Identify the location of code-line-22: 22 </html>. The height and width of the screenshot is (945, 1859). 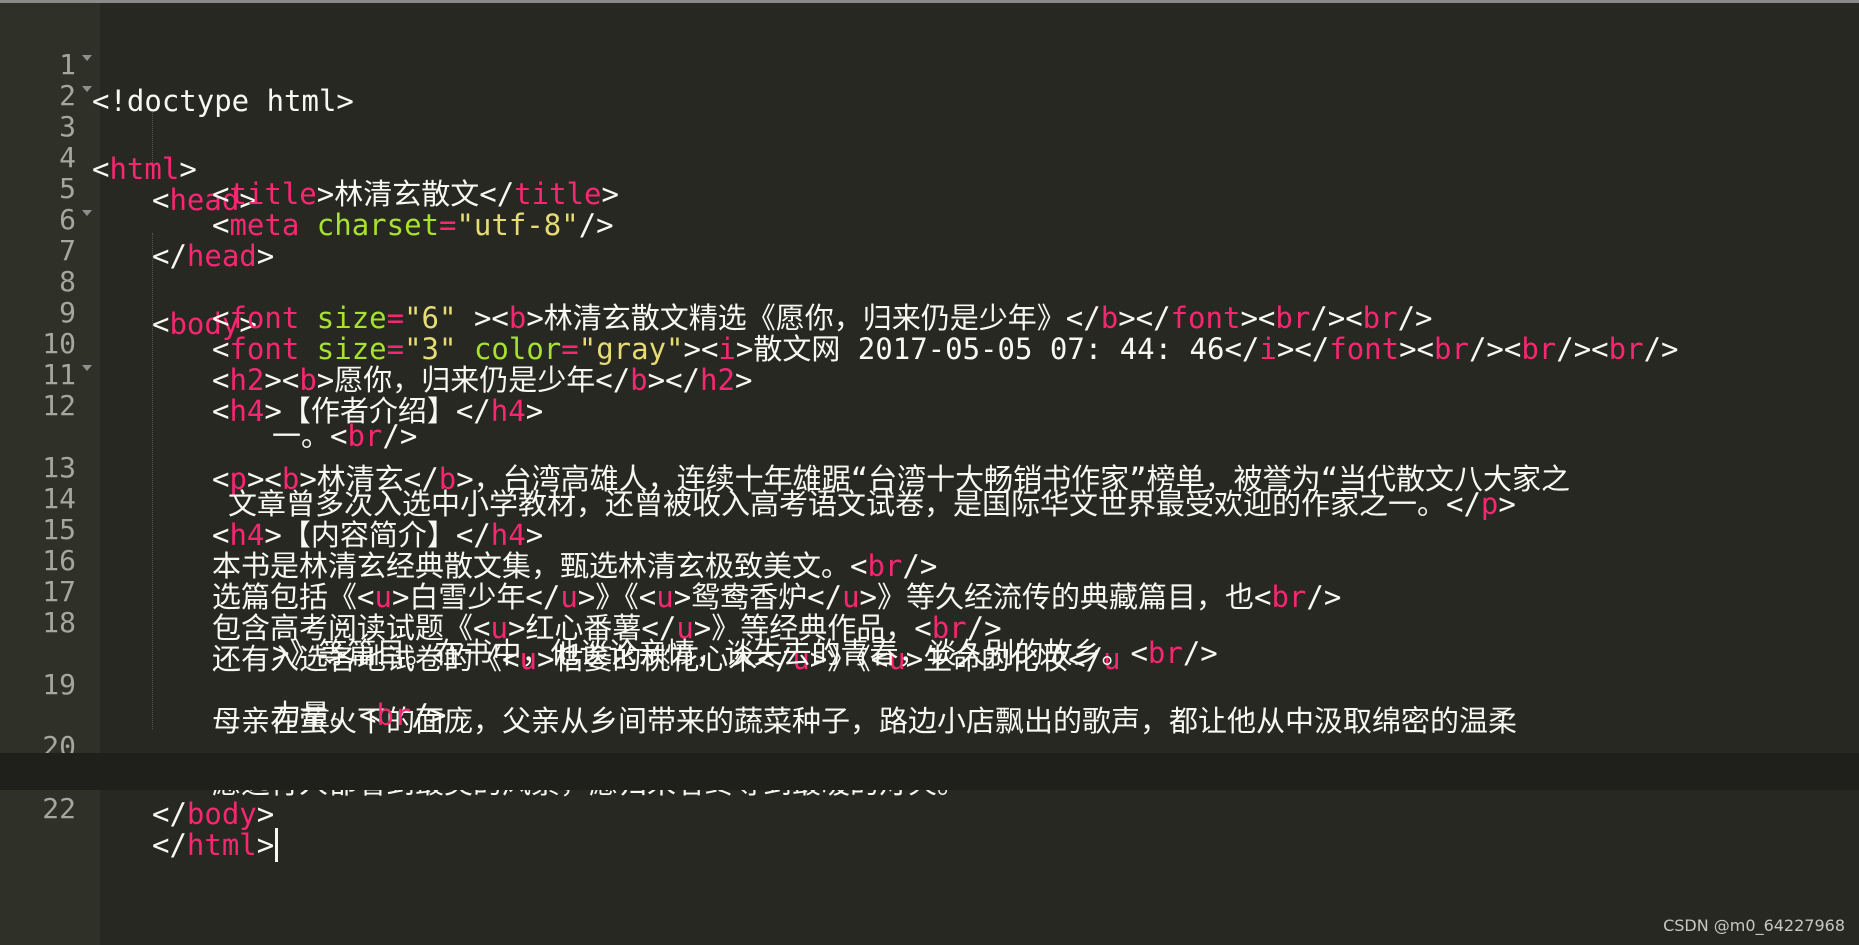
(929, 807).